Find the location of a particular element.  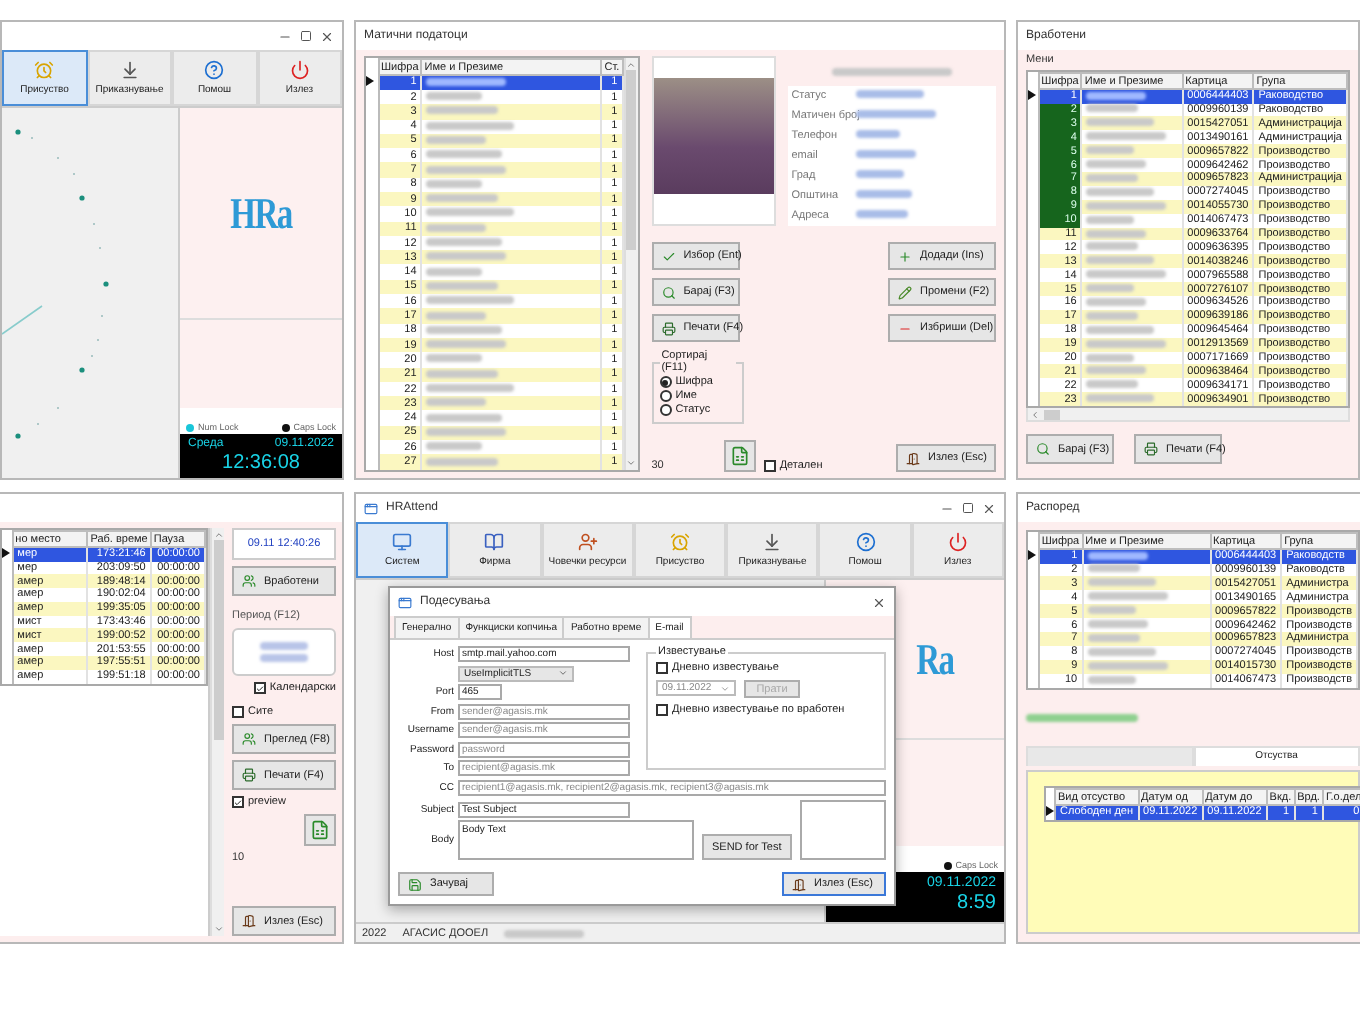

people-icon is located at coordinates (249, 739).